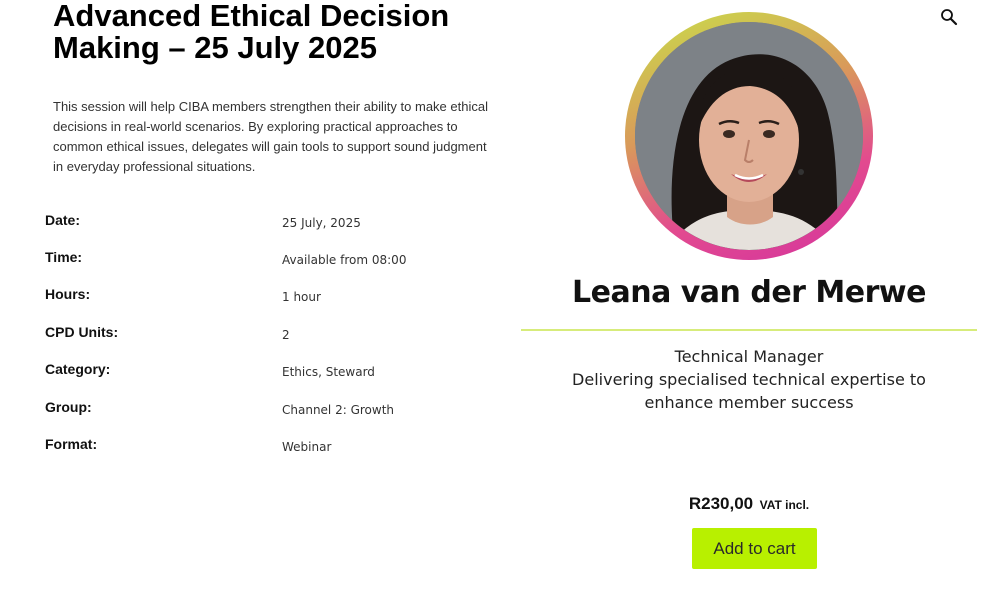 The image size is (991, 590). I want to click on detail-label: CPD Units:, so click(82, 332).